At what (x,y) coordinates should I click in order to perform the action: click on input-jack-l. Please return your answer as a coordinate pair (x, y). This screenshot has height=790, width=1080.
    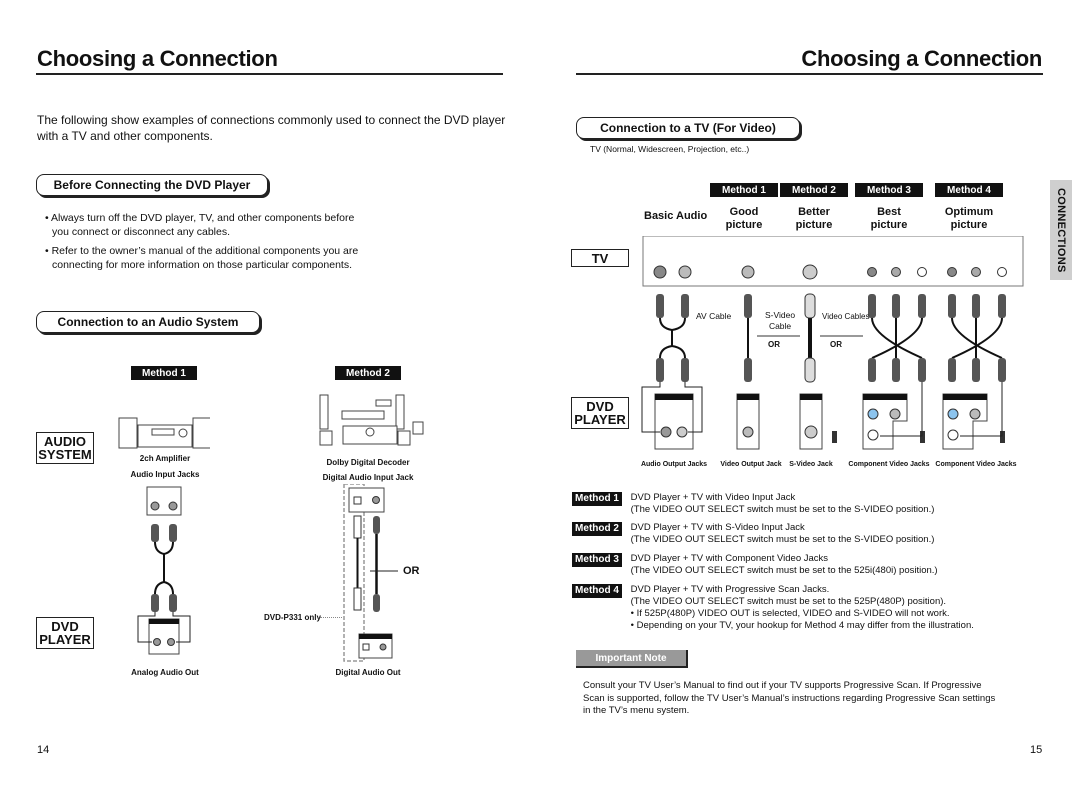
    Looking at the image, I should click on (173, 506).